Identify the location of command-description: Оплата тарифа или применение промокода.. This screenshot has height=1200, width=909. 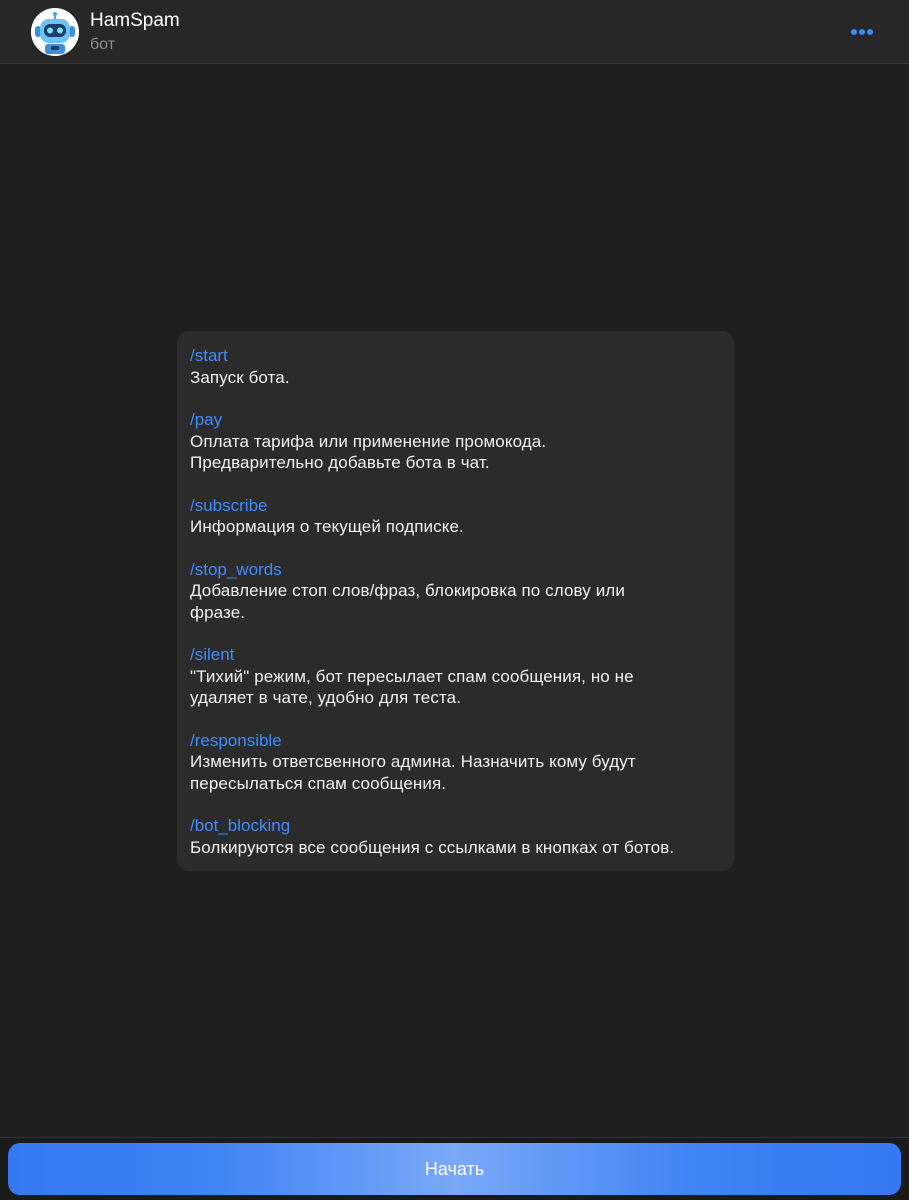
(368, 441).